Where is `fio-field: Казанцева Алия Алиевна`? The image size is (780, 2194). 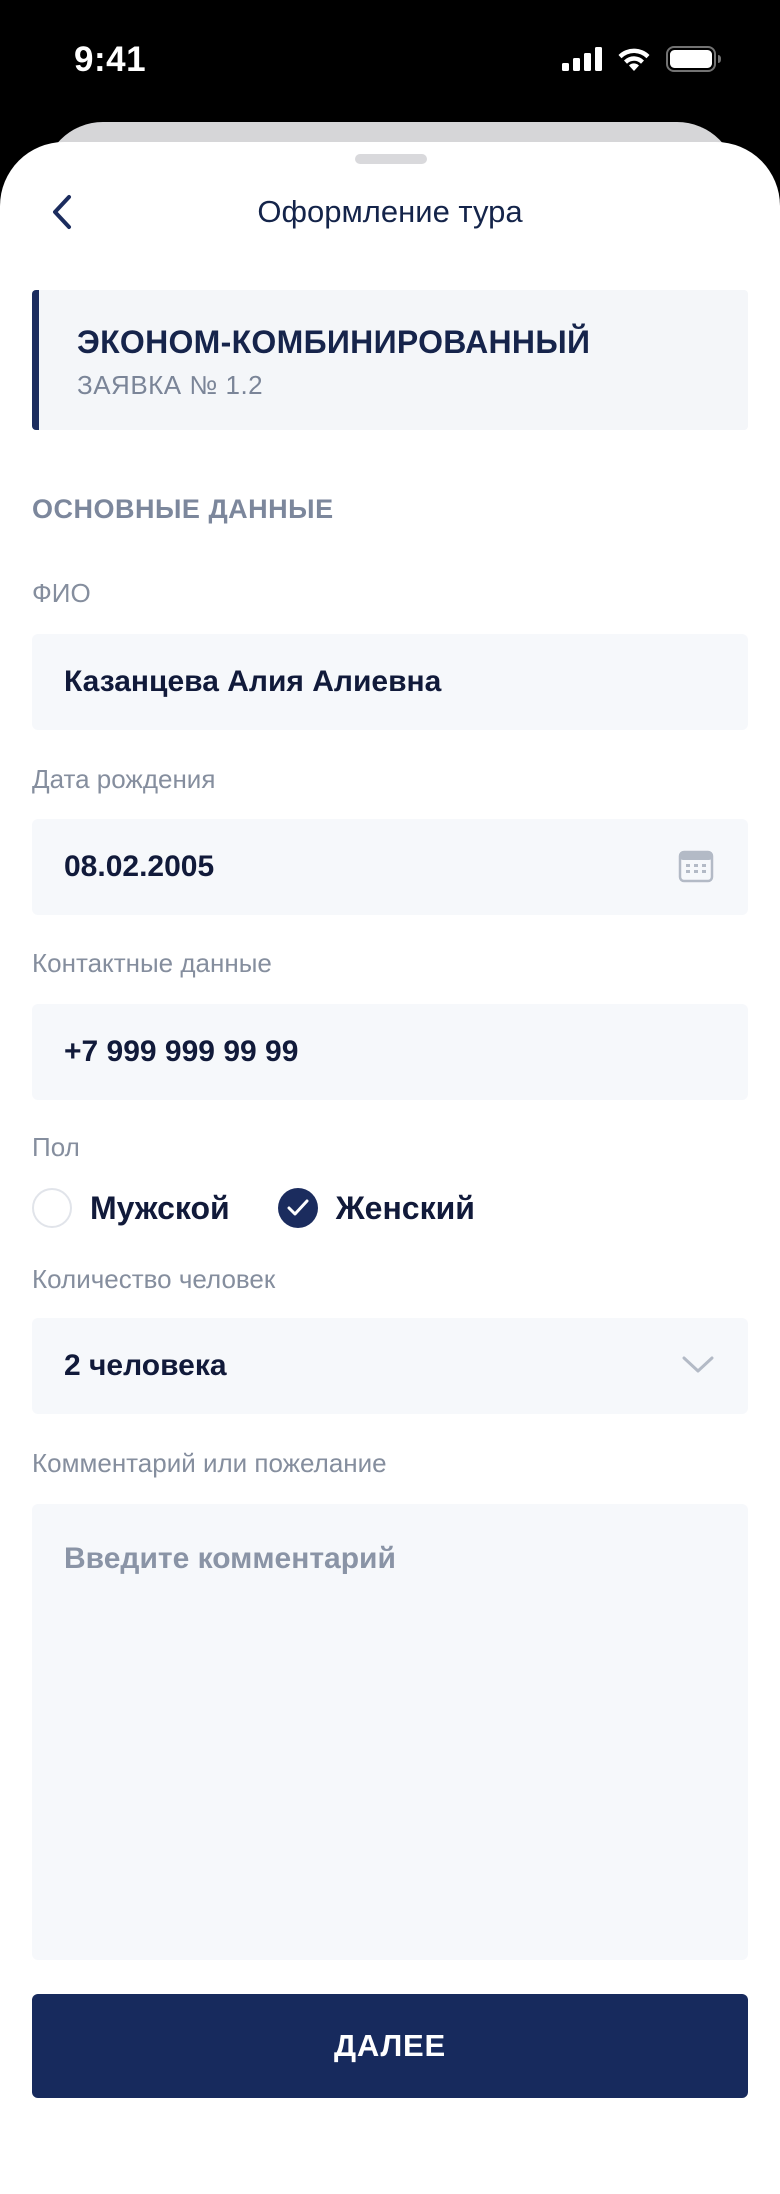
fio-field: Казанцева Алия Алиевна is located at coordinates (390, 682).